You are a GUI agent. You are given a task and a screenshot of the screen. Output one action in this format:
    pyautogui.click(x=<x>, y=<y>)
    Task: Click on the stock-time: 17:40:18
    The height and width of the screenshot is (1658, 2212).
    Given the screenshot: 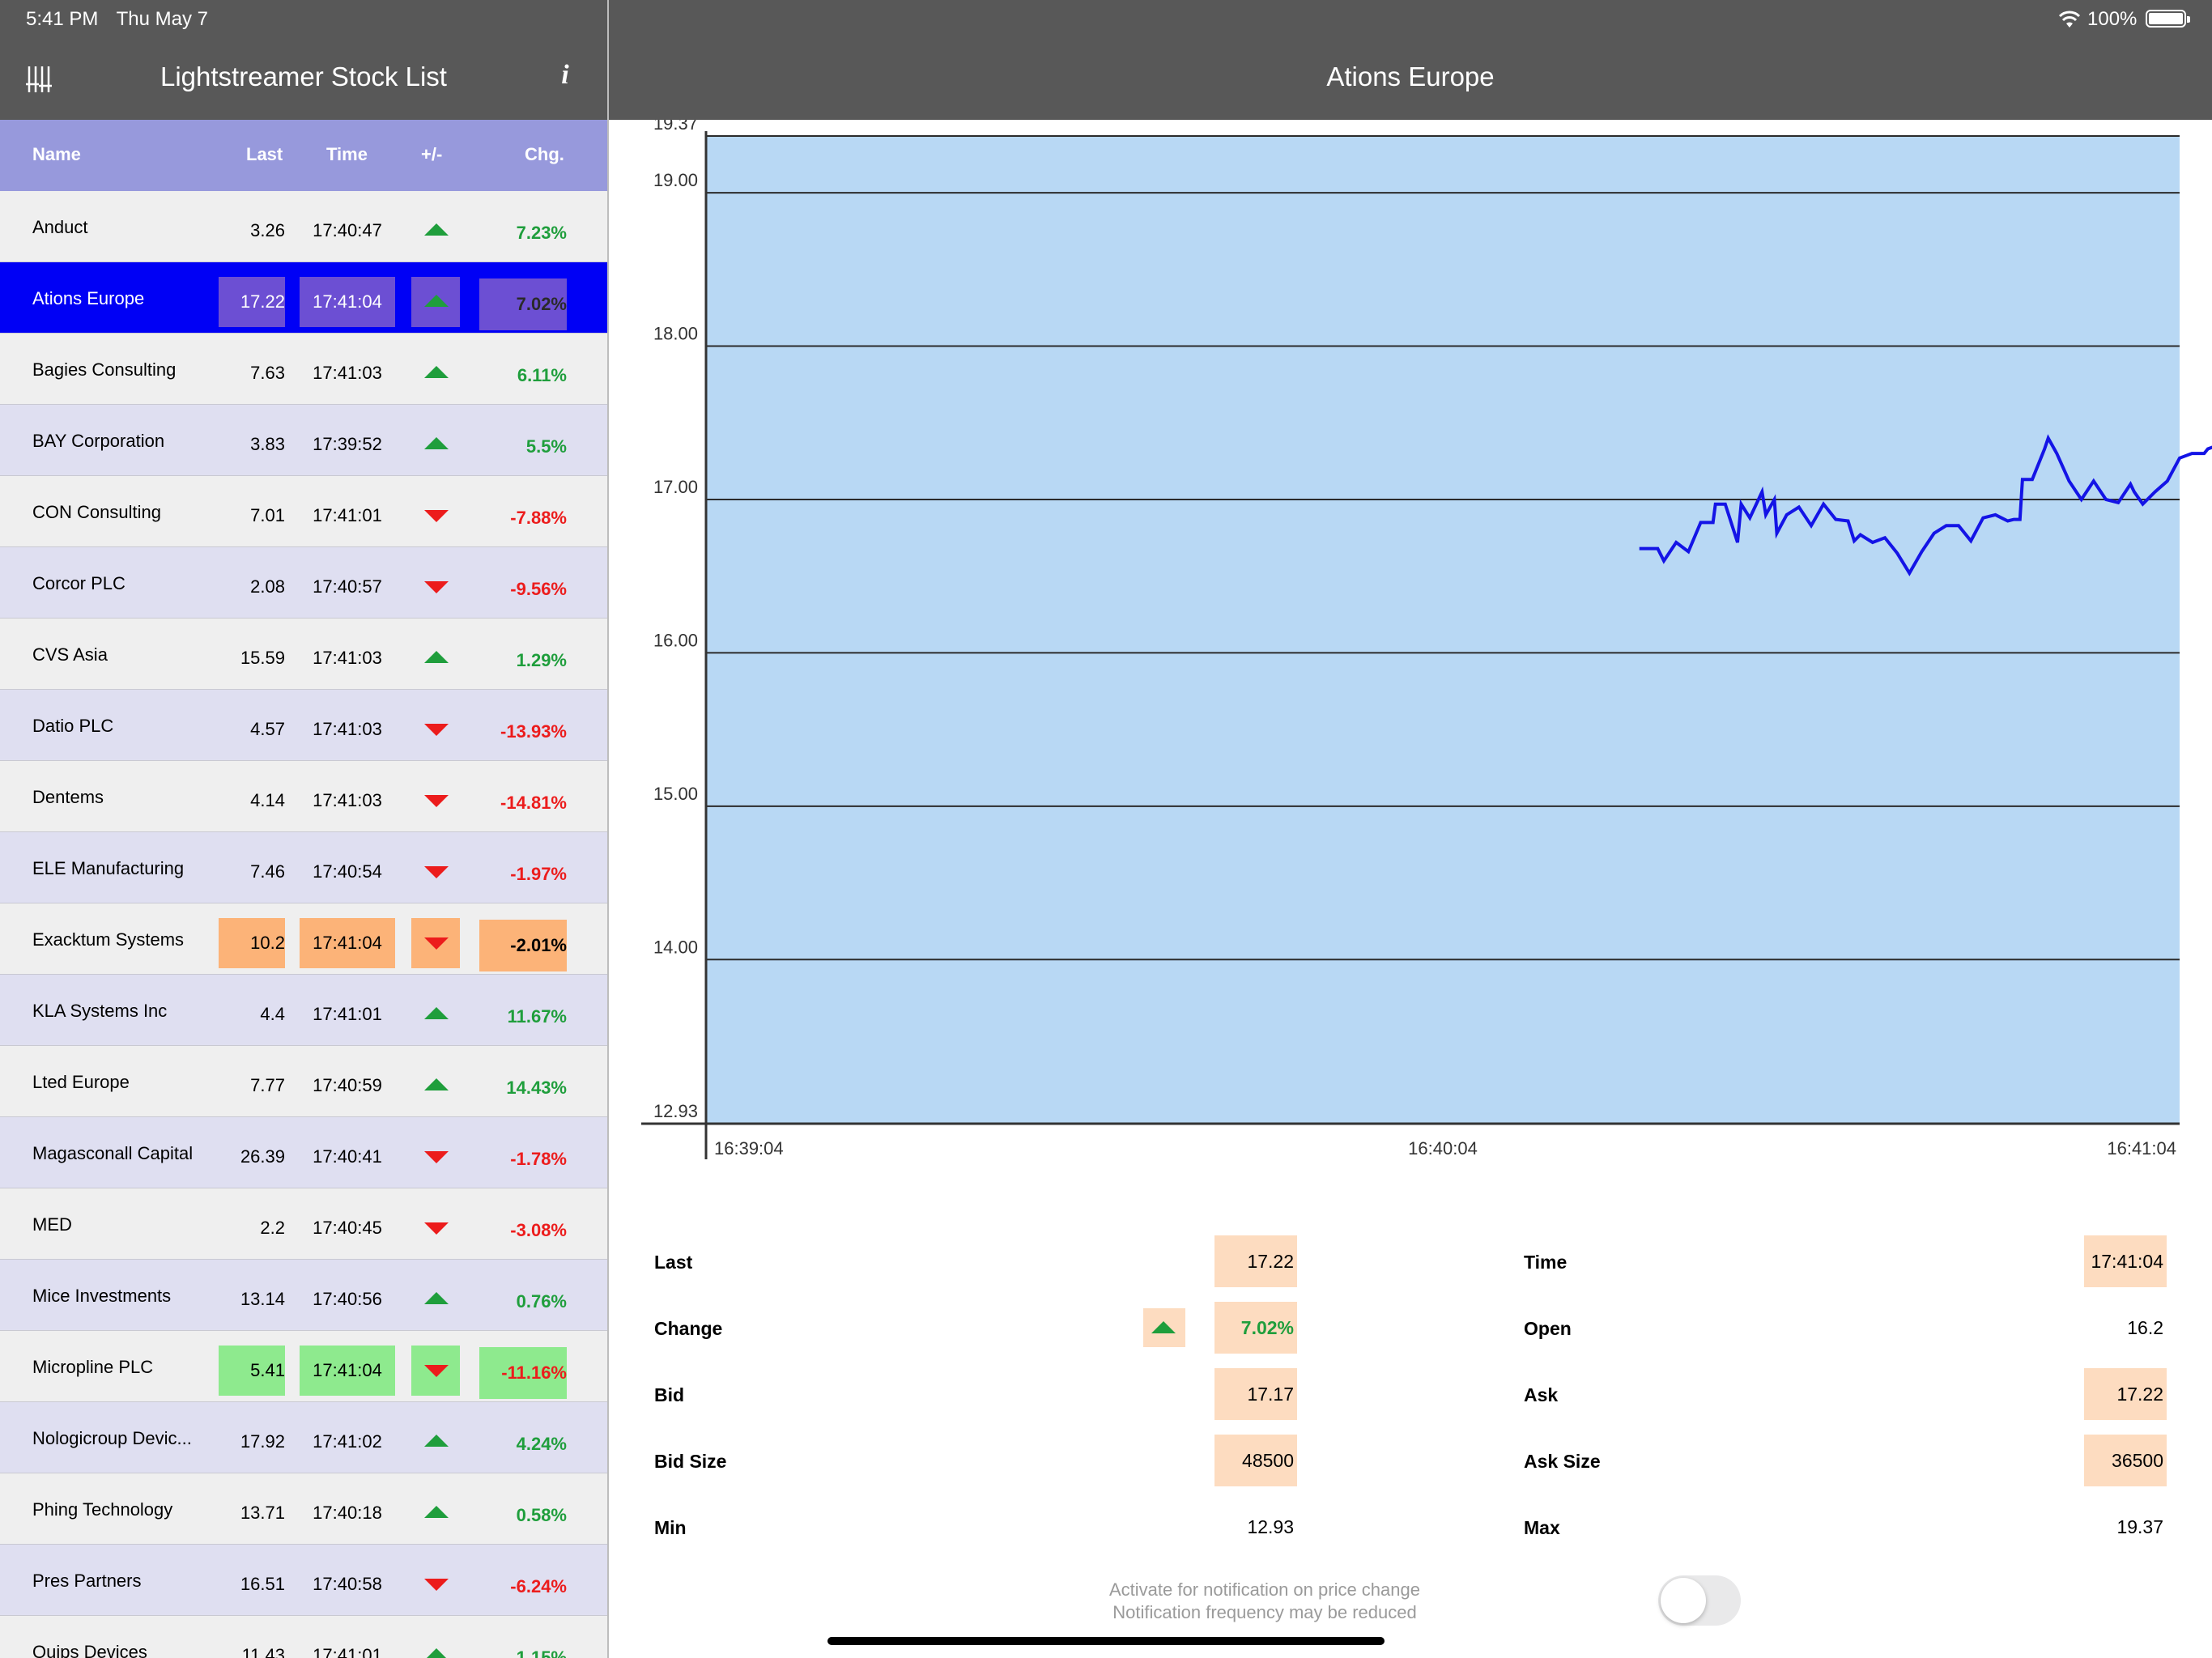 What is the action you would take?
    pyautogui.click(x=347, y=1513)
    